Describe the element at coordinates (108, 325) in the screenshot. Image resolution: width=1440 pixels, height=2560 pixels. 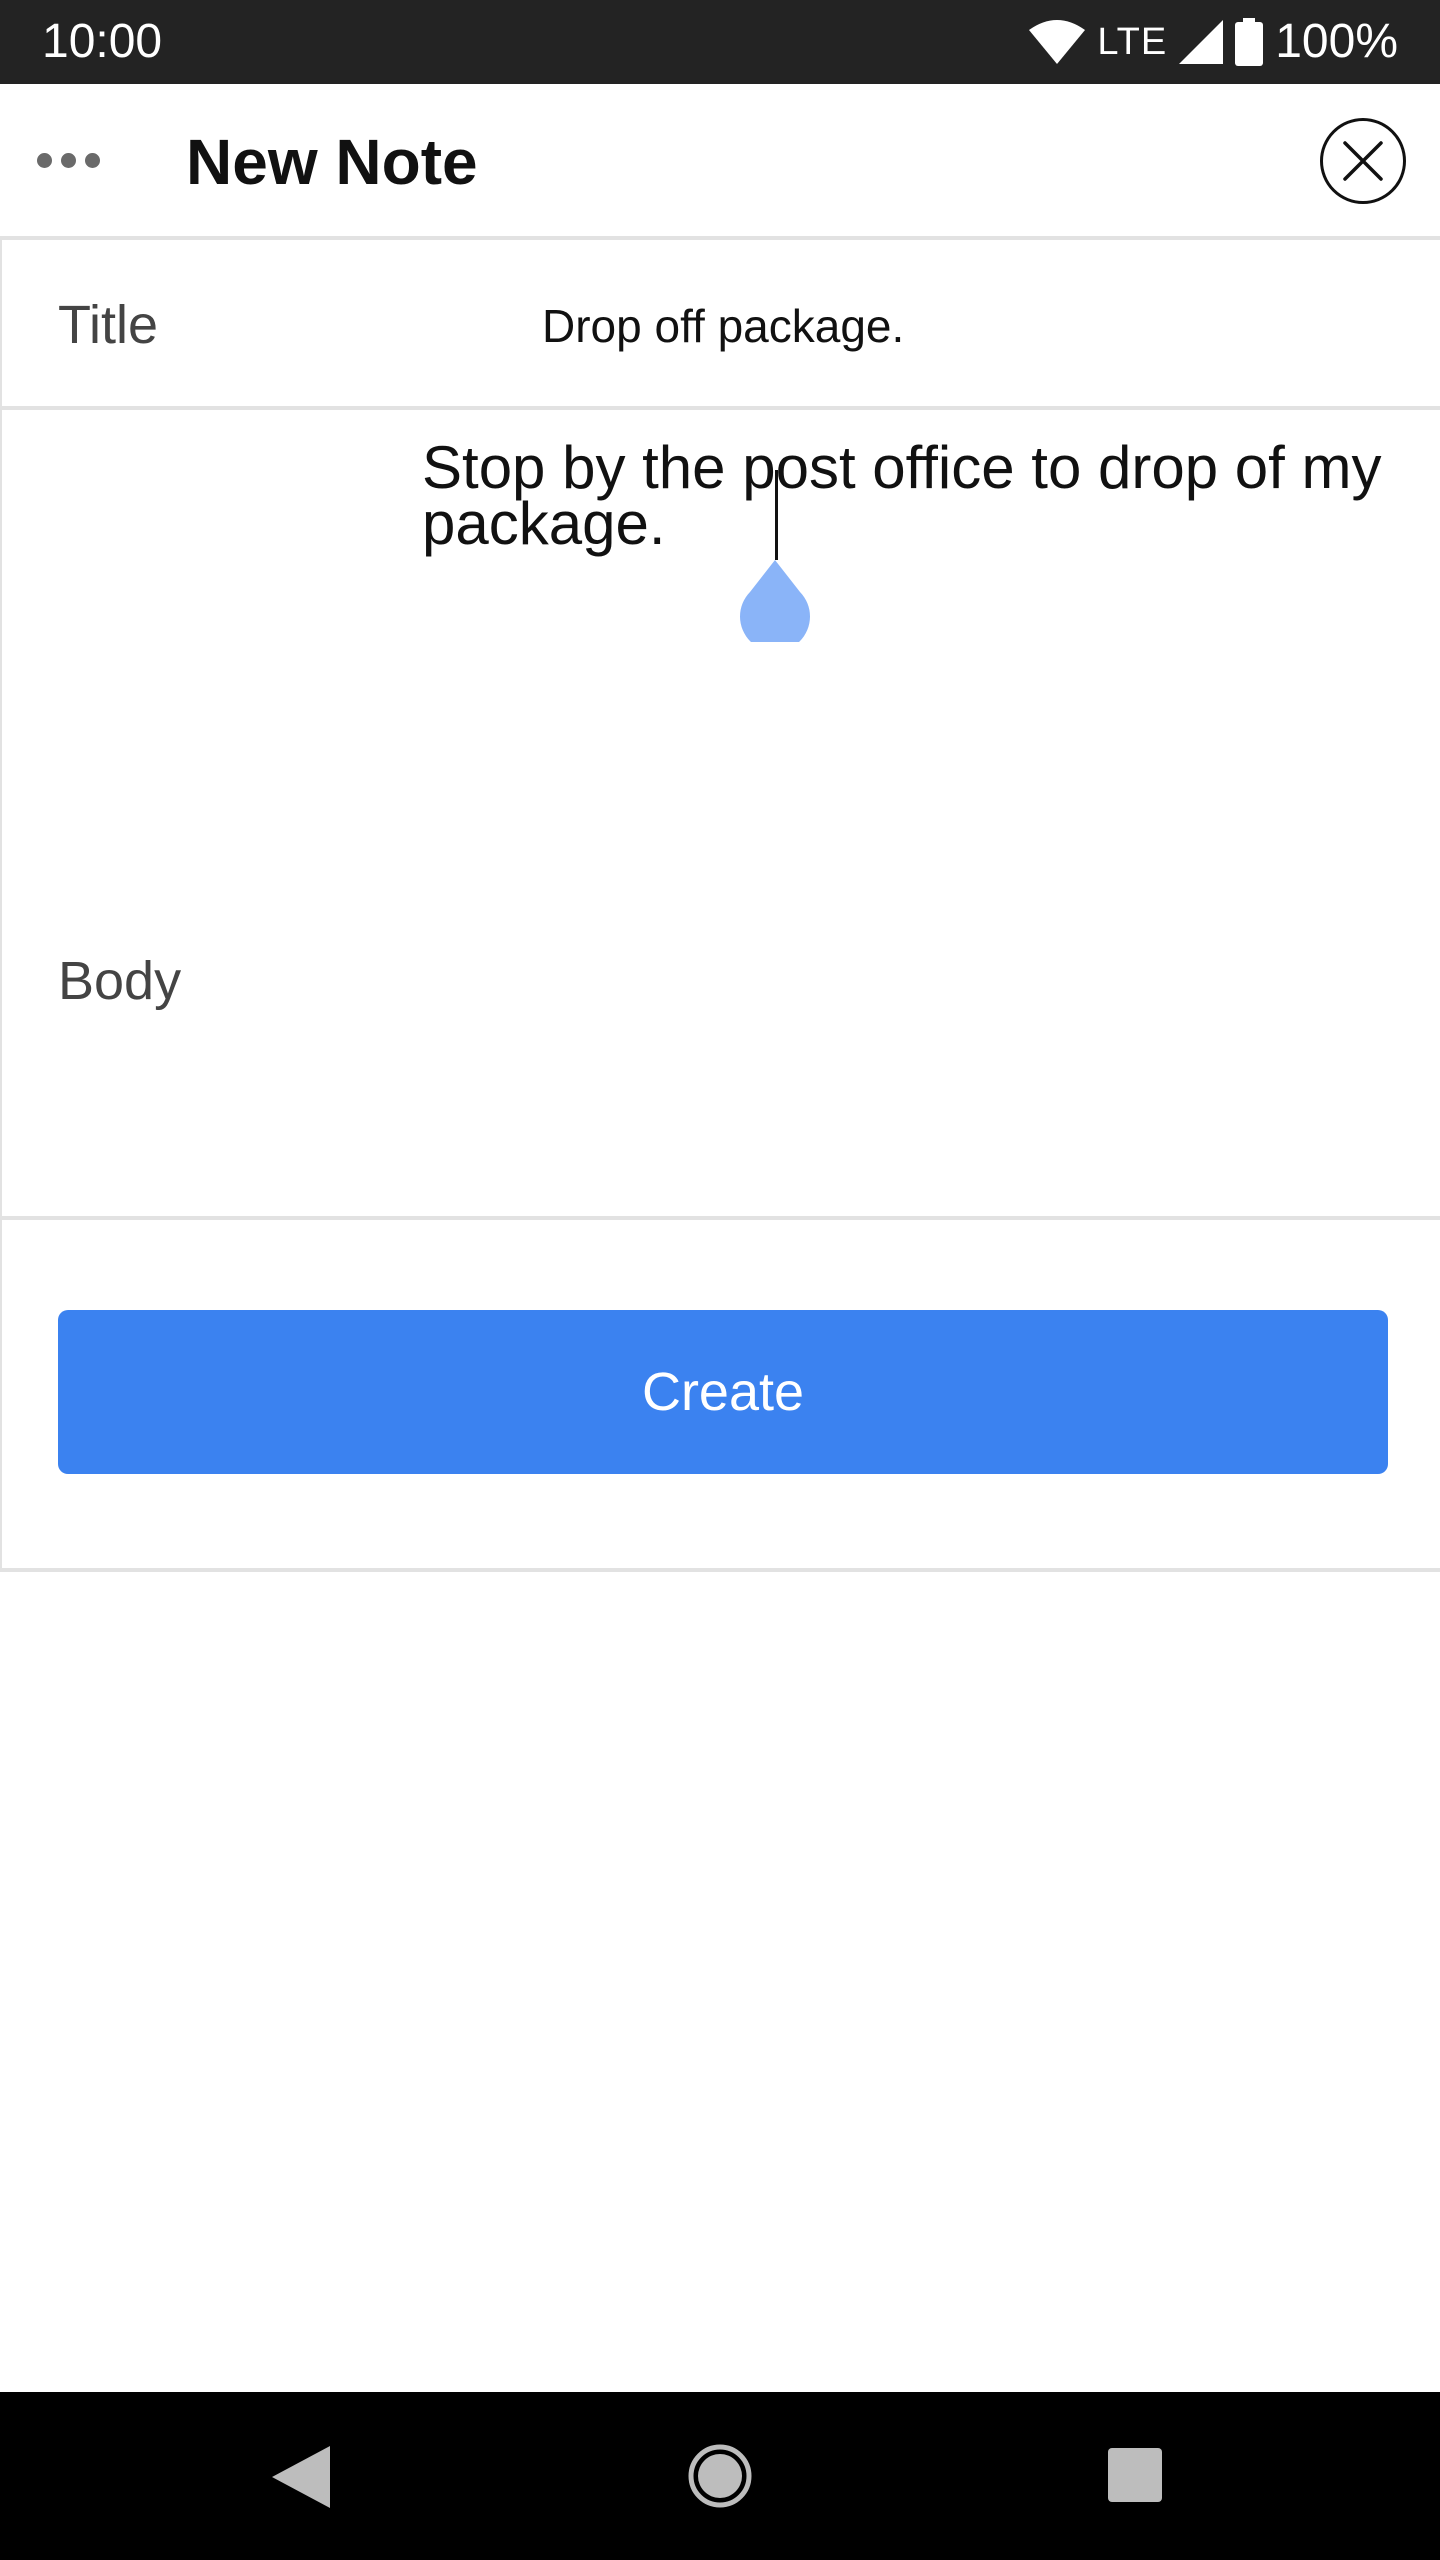
I see `title-label: Title` at that location.